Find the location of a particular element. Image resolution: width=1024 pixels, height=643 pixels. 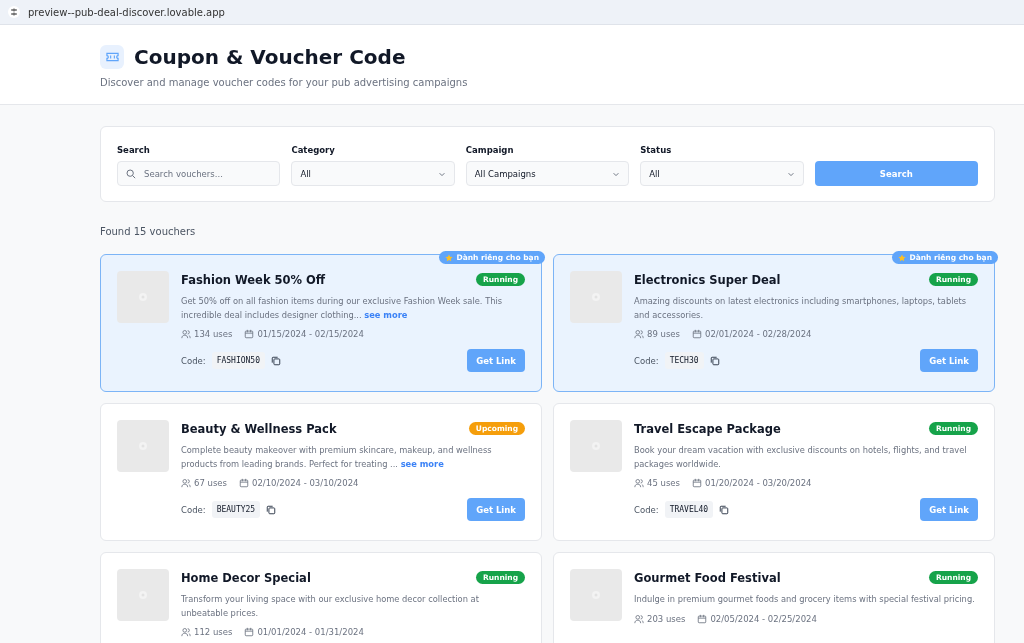

date-range: 02/01/2024 - 02/28/2024 is located at coordinates (758, 334).